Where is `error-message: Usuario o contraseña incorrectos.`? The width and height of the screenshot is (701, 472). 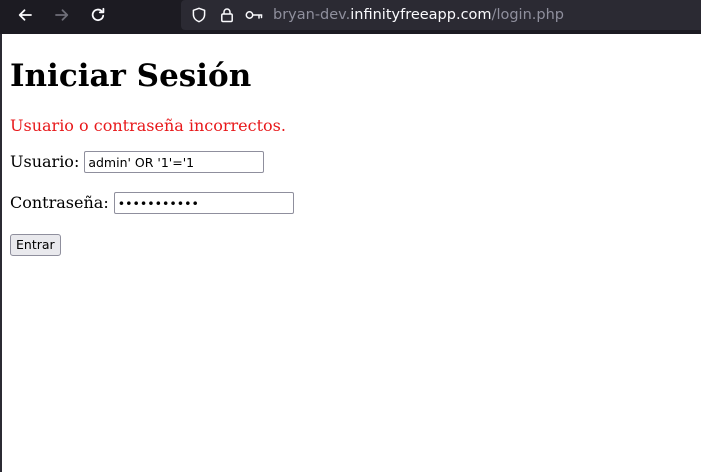 error-message: Usuario o contraseña incorrectos. is located at coordinates (148, 125).